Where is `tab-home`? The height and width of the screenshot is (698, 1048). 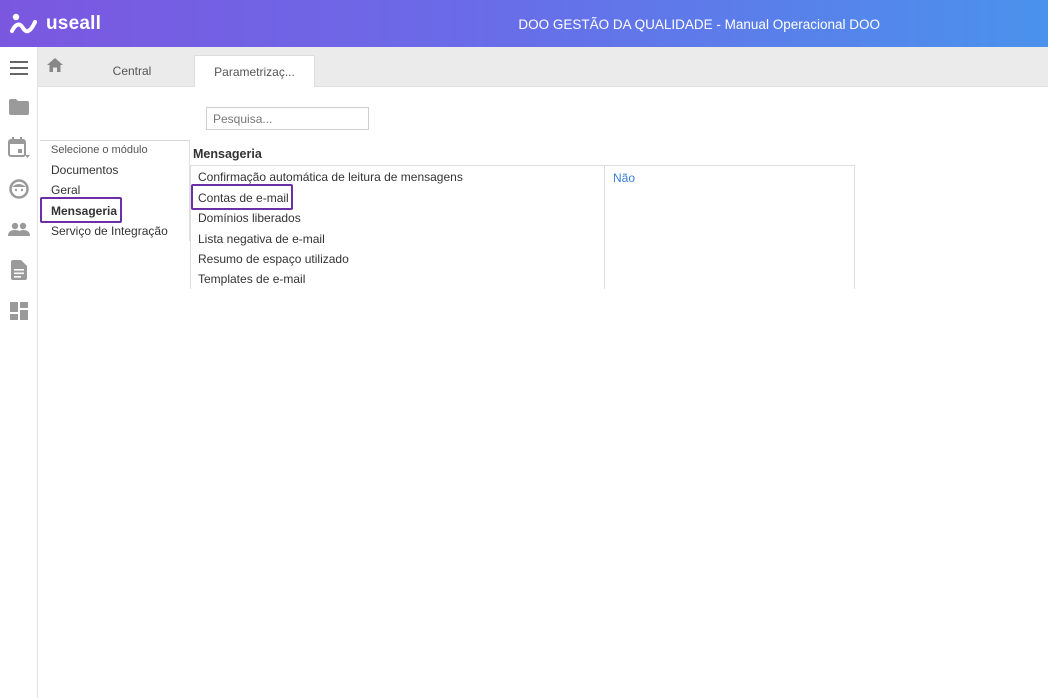
tab-home is located at coordinates (55, 67).